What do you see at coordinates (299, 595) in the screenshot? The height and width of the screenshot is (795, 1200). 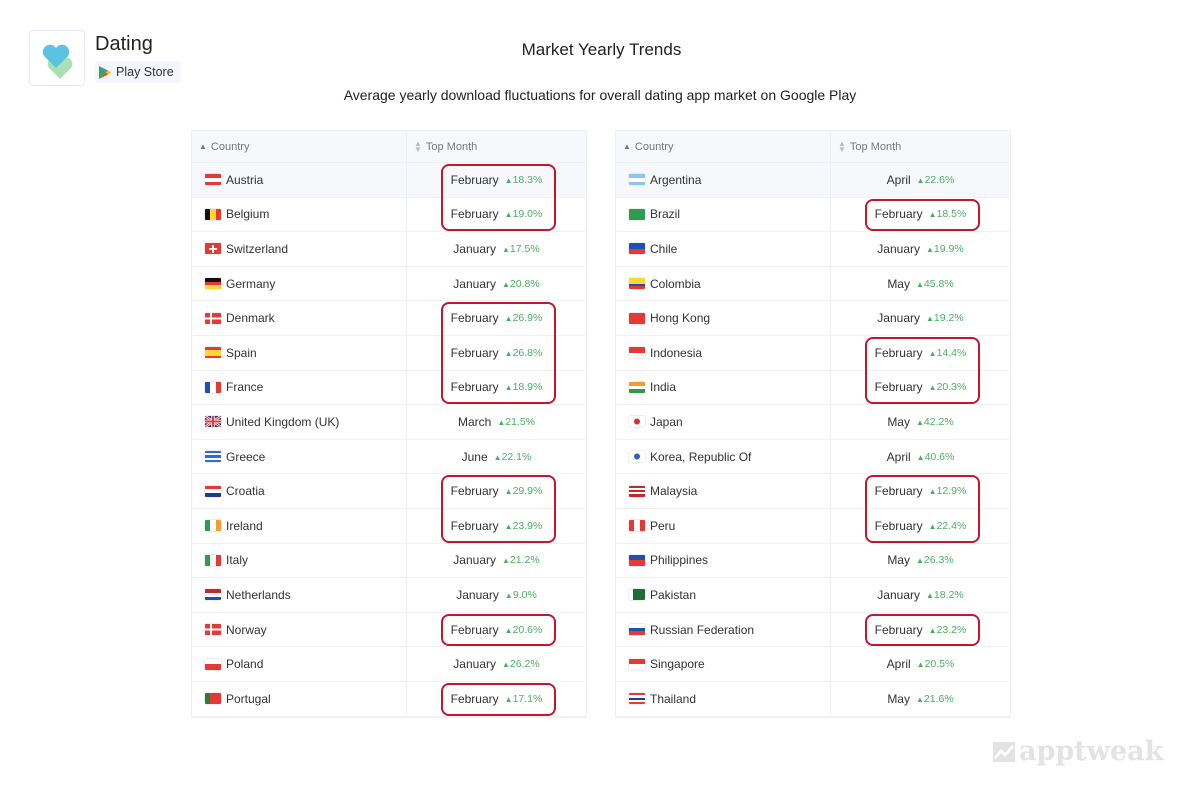 I see `country-cell: Netherlands` at bounding box center [299, 595].